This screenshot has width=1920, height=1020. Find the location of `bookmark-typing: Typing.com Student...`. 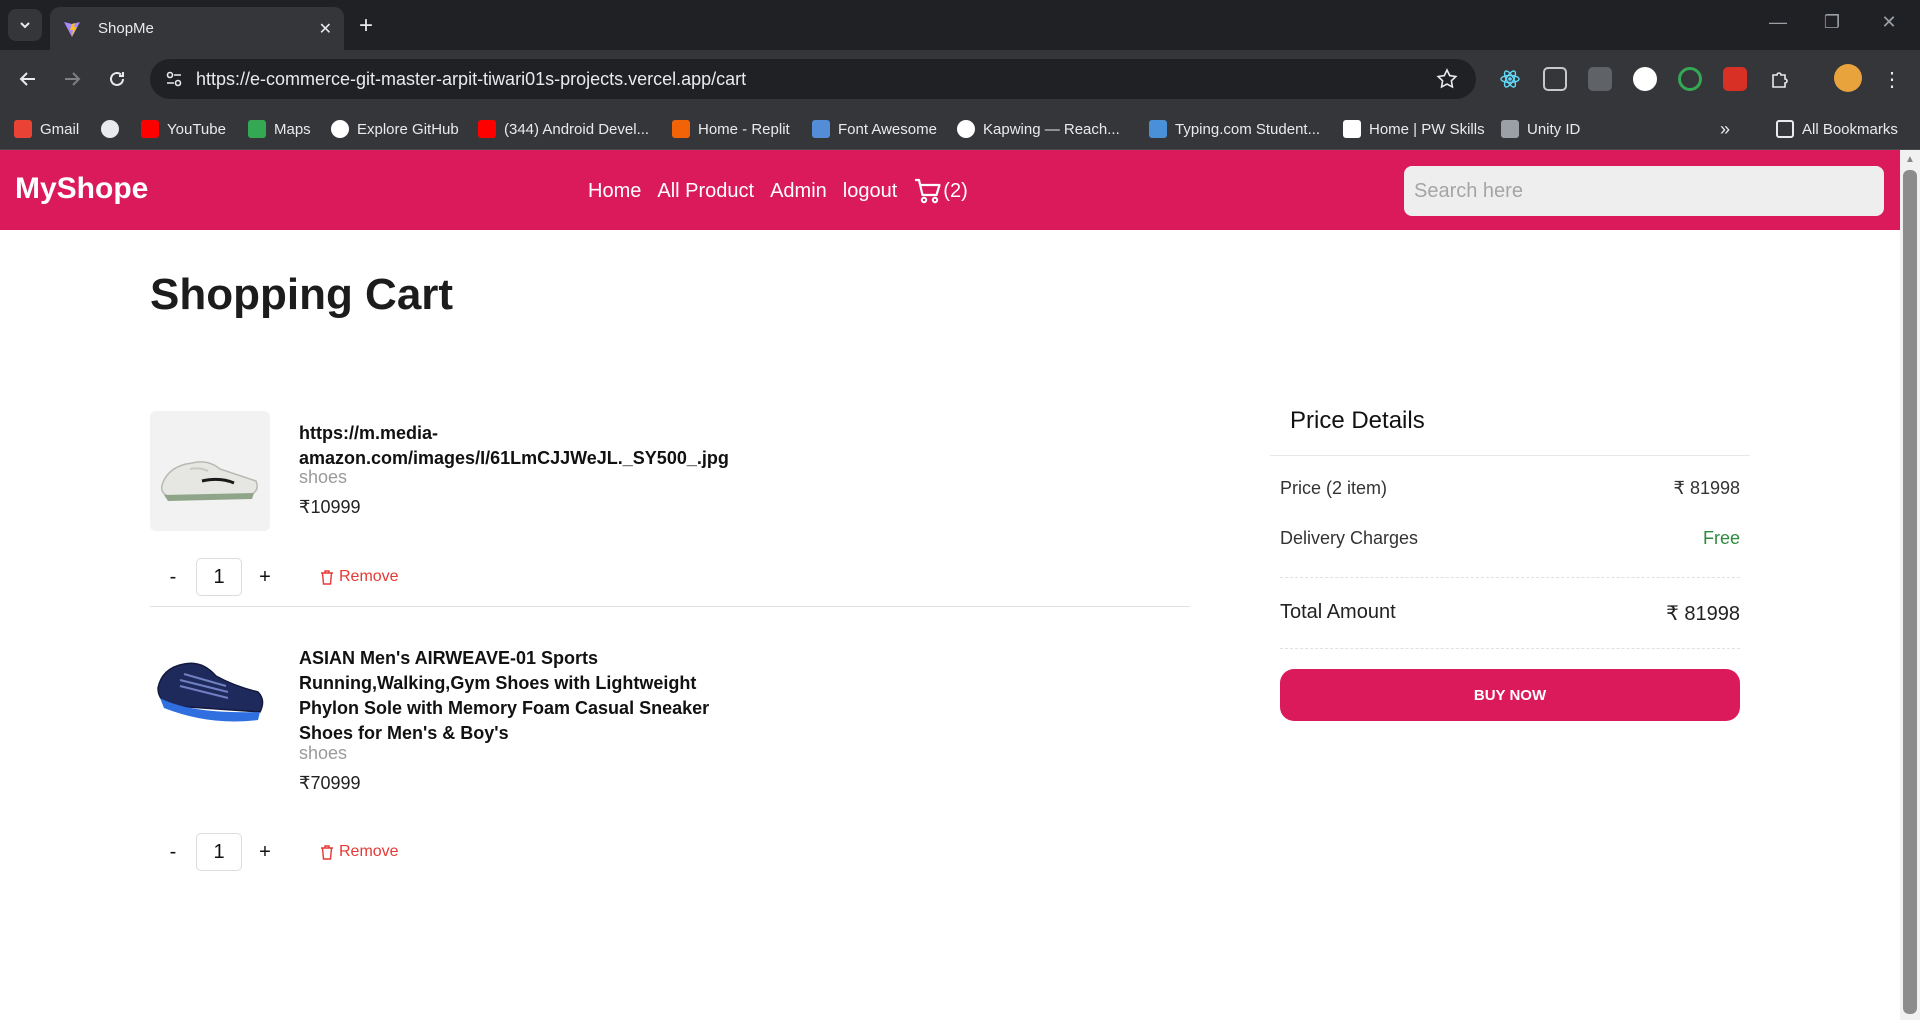

bookmark-typing: Typing.com Student... is located at coordinates (1234, 129).